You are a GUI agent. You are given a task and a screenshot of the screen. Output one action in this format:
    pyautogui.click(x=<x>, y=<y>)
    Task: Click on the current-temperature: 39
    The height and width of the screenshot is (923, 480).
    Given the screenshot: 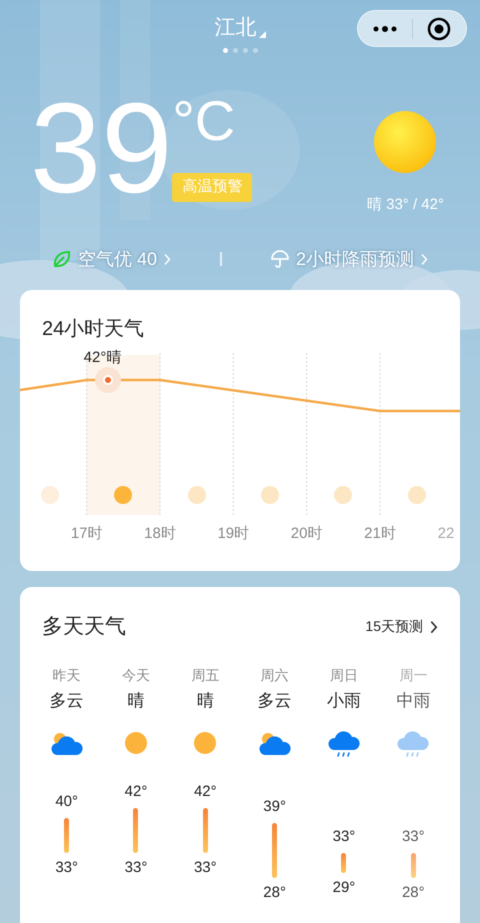 What is the action you would take?
    pyautogui.click(x=101, y=149)
    